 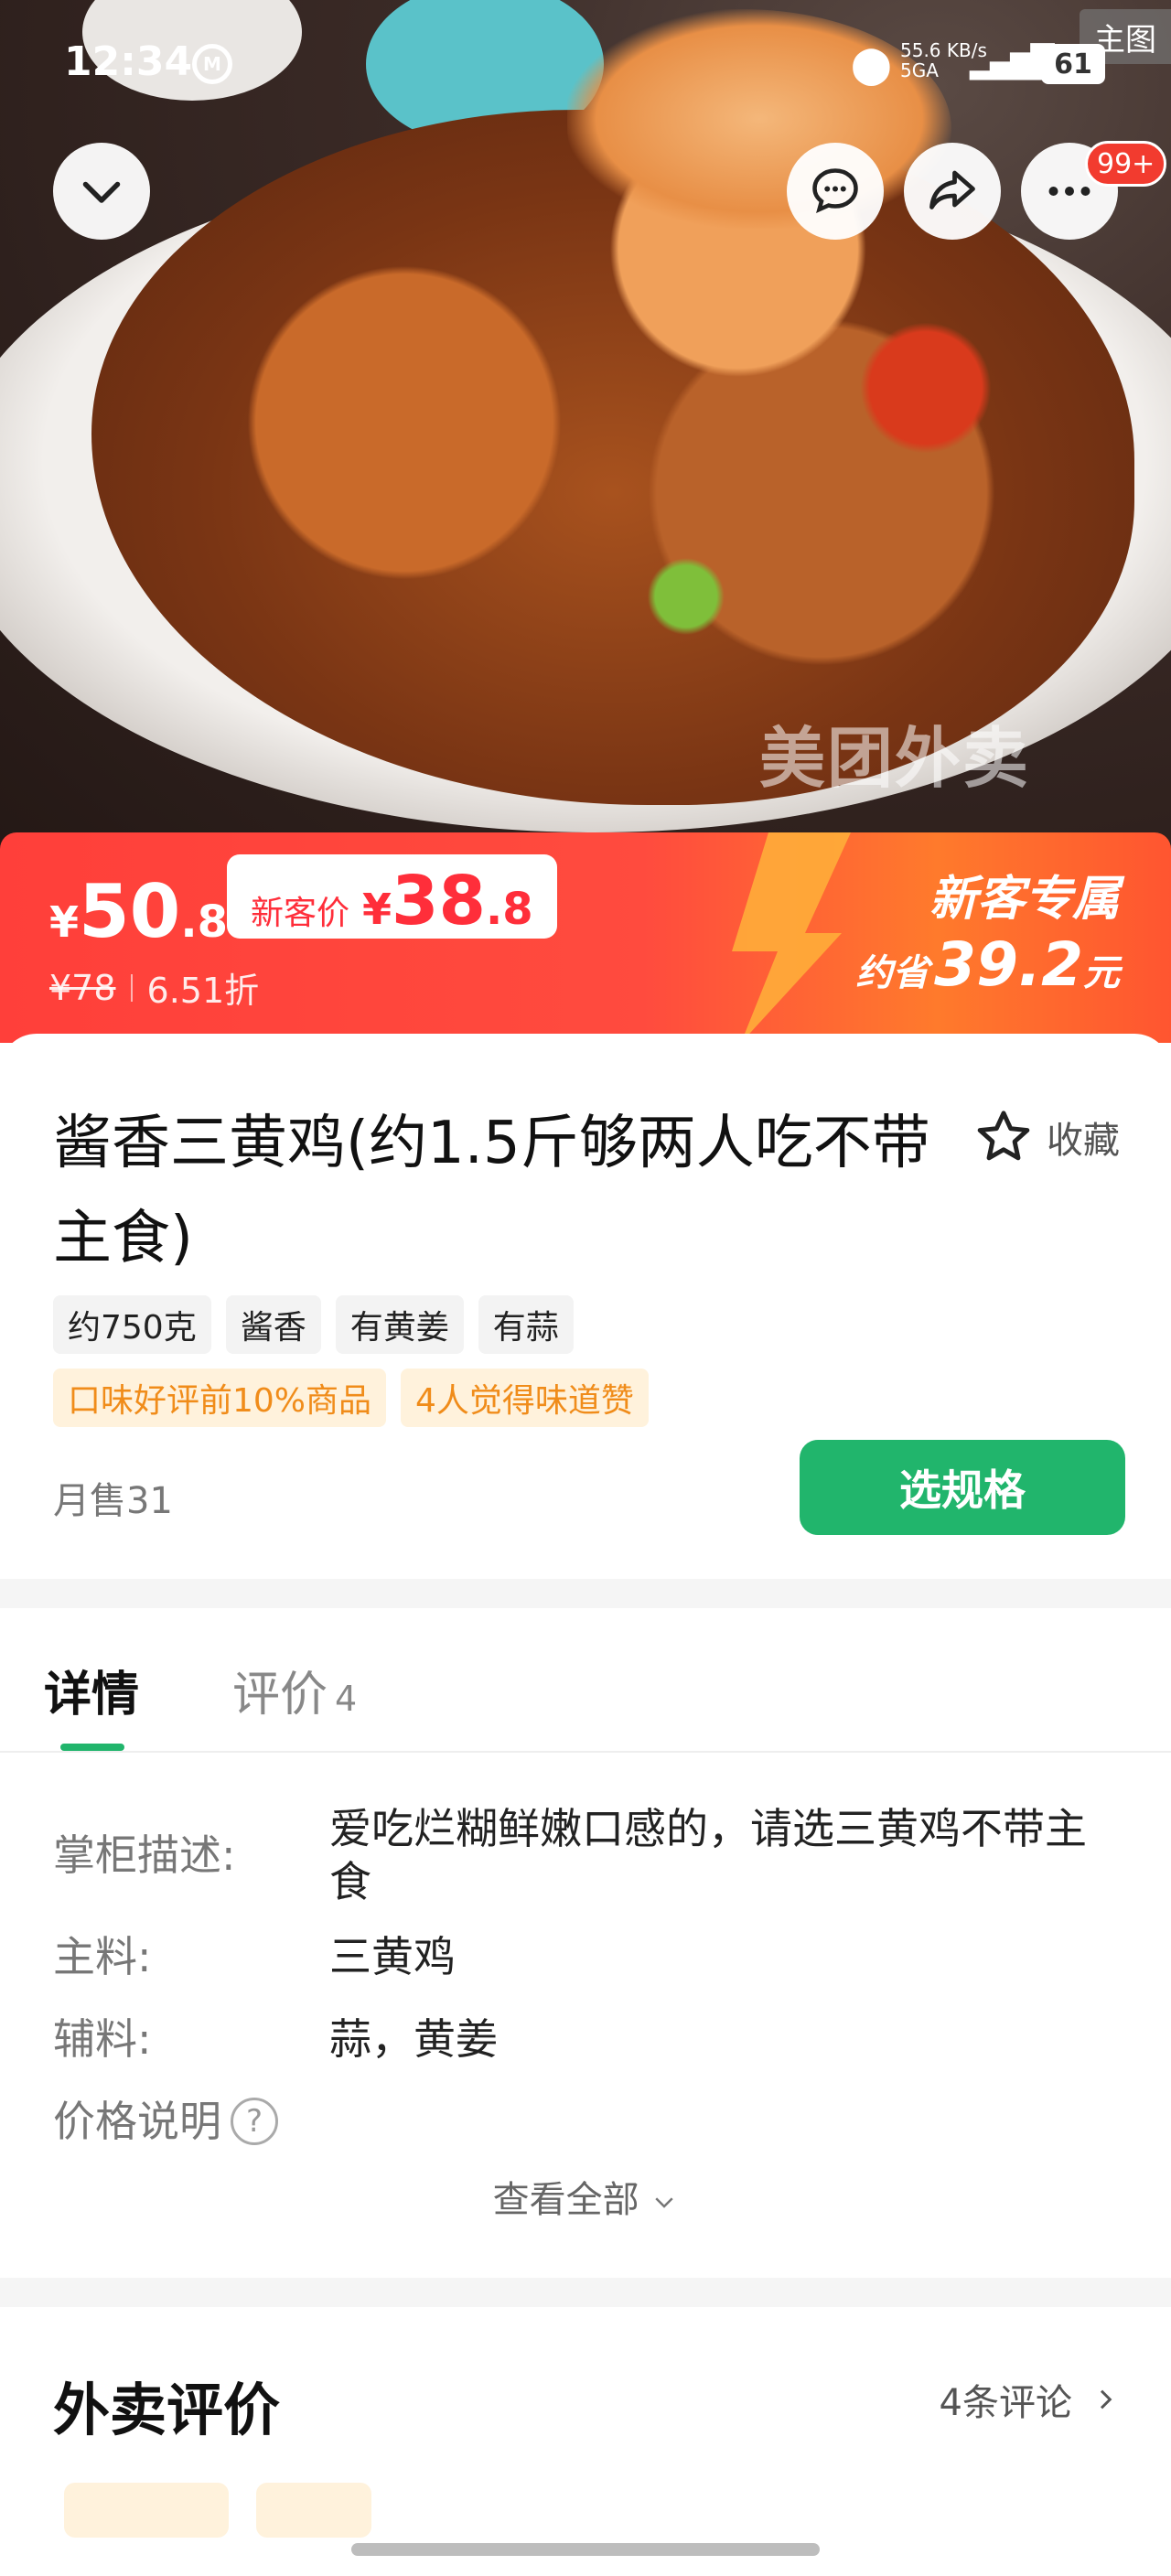 I want to click on message-icon, so click(x=835, y=190).